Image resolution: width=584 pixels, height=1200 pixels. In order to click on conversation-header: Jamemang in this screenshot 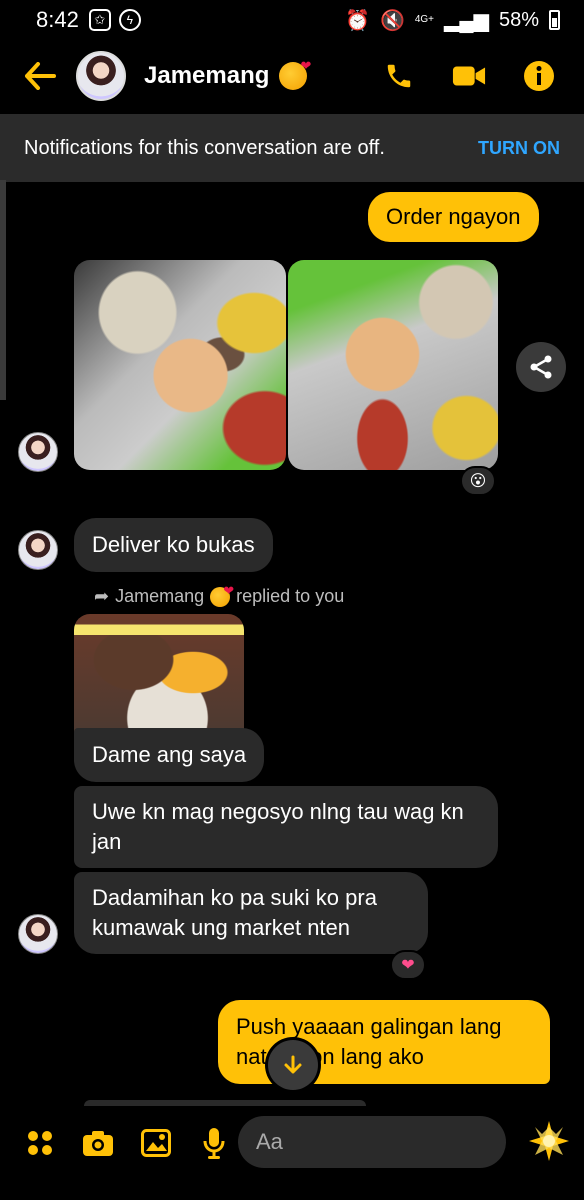, I will do `click(292, 76)`.